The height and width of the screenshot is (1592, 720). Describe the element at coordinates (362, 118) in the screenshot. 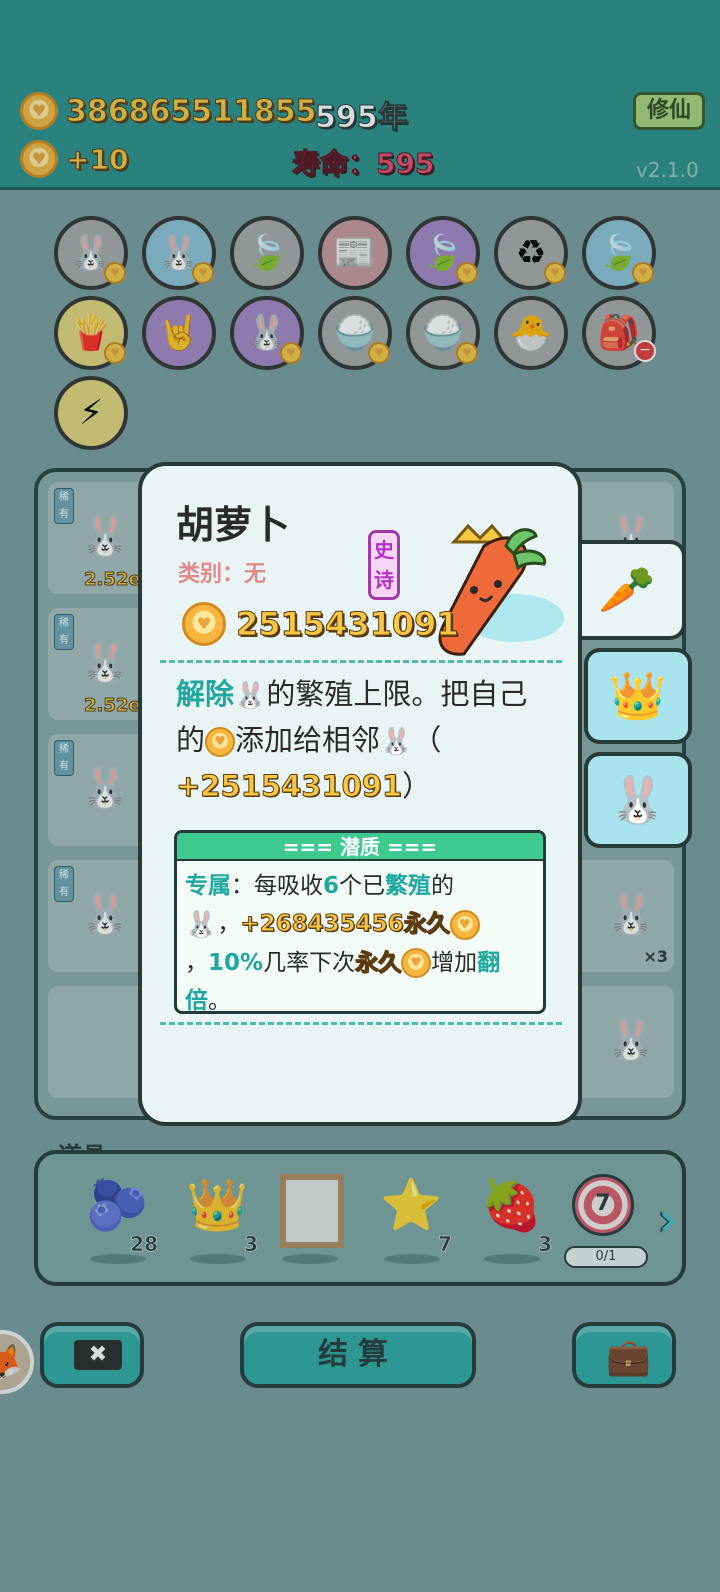

I see `years-value: 595年` at that location.